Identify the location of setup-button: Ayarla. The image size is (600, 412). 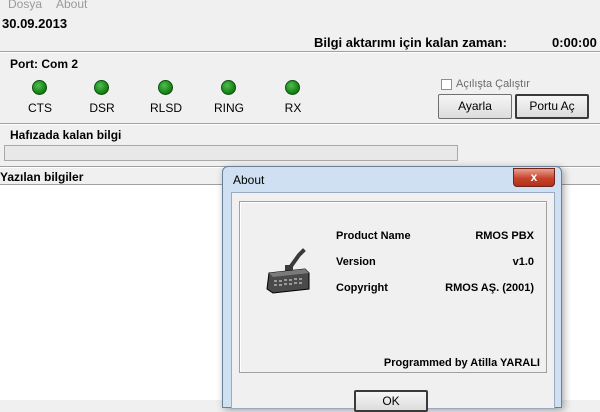
(475, 106).